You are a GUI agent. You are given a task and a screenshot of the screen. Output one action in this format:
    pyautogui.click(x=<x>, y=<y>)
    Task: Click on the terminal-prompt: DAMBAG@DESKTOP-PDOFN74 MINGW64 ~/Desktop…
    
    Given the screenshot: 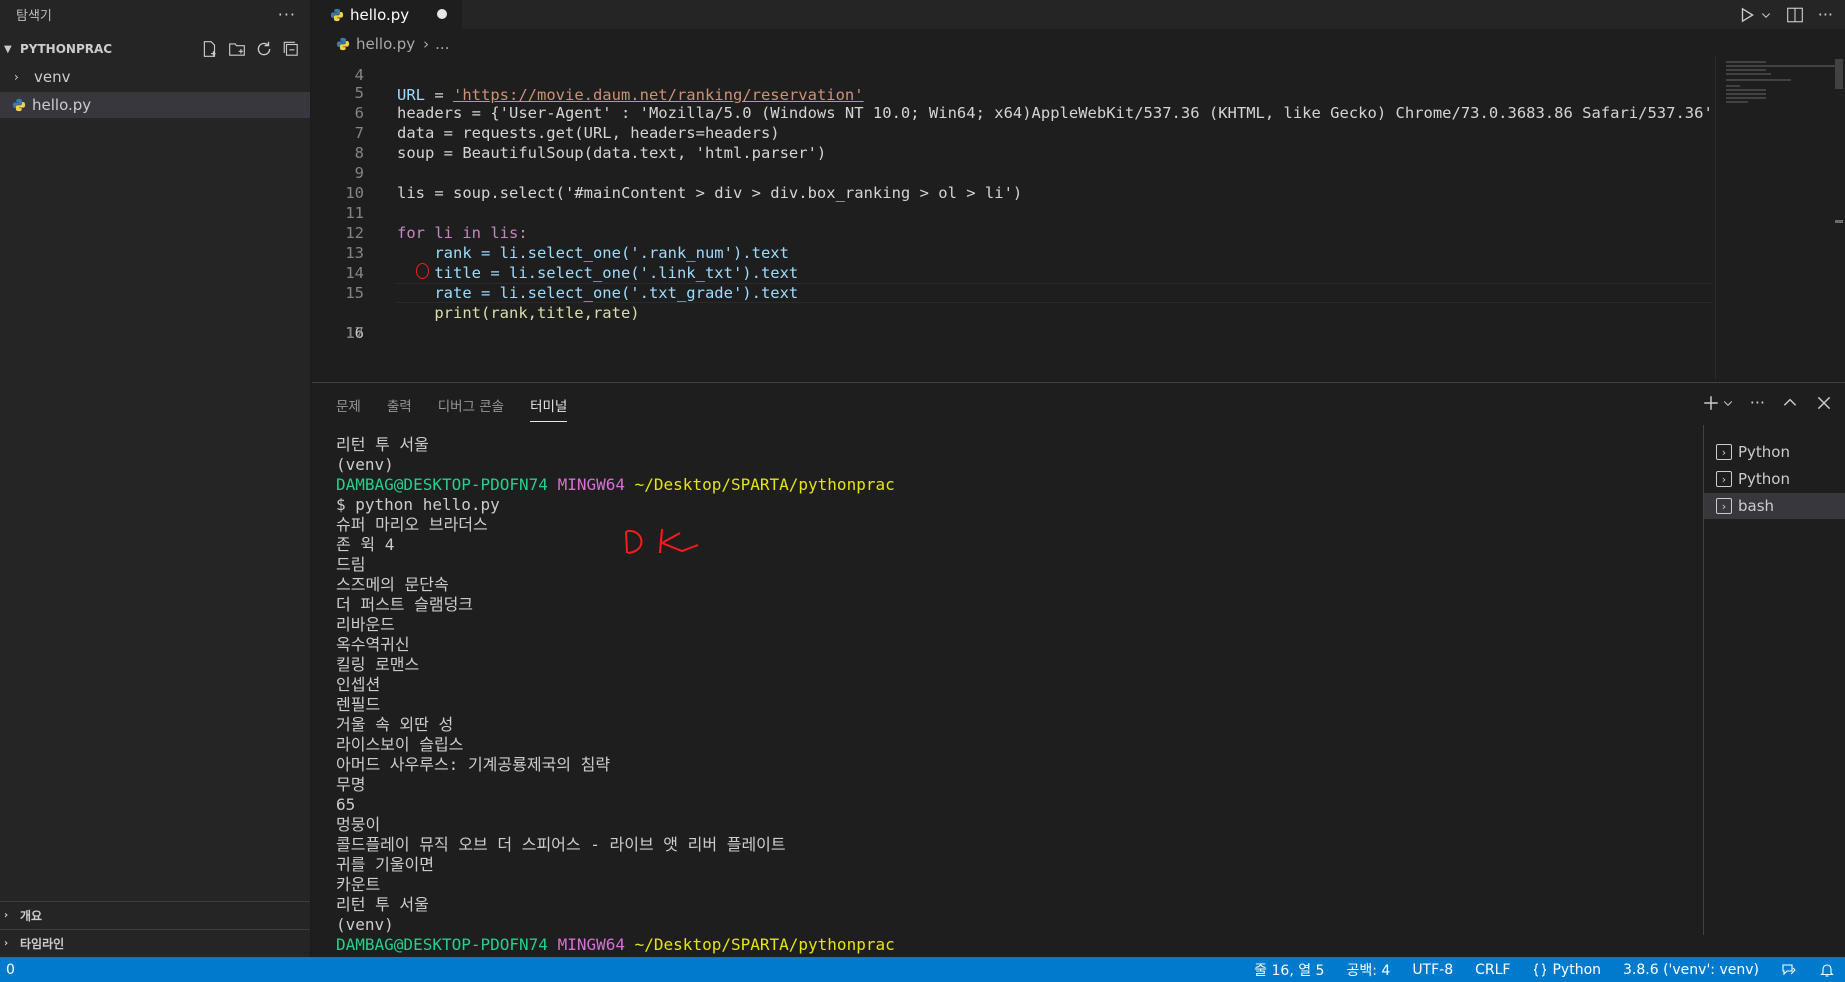 What is the action you would take?
    pyautogui.click(x=911, y=945)
    